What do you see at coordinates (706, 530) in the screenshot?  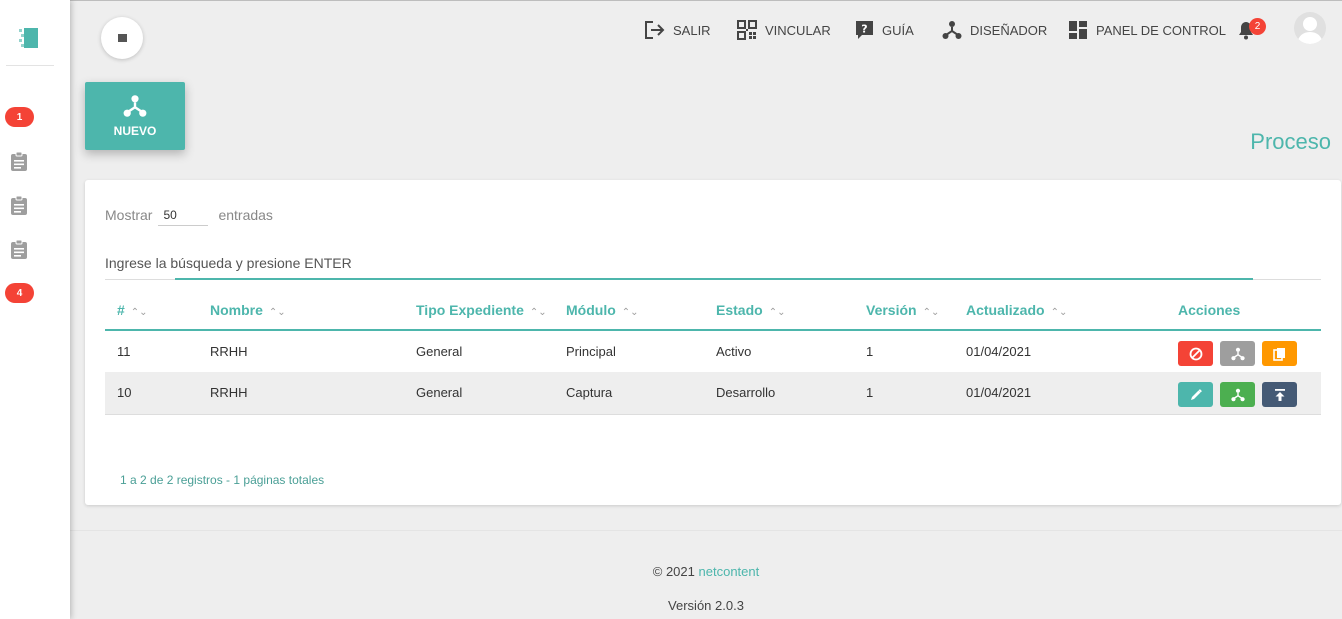 I see `footer-divider` at bounding box center [706, 530].